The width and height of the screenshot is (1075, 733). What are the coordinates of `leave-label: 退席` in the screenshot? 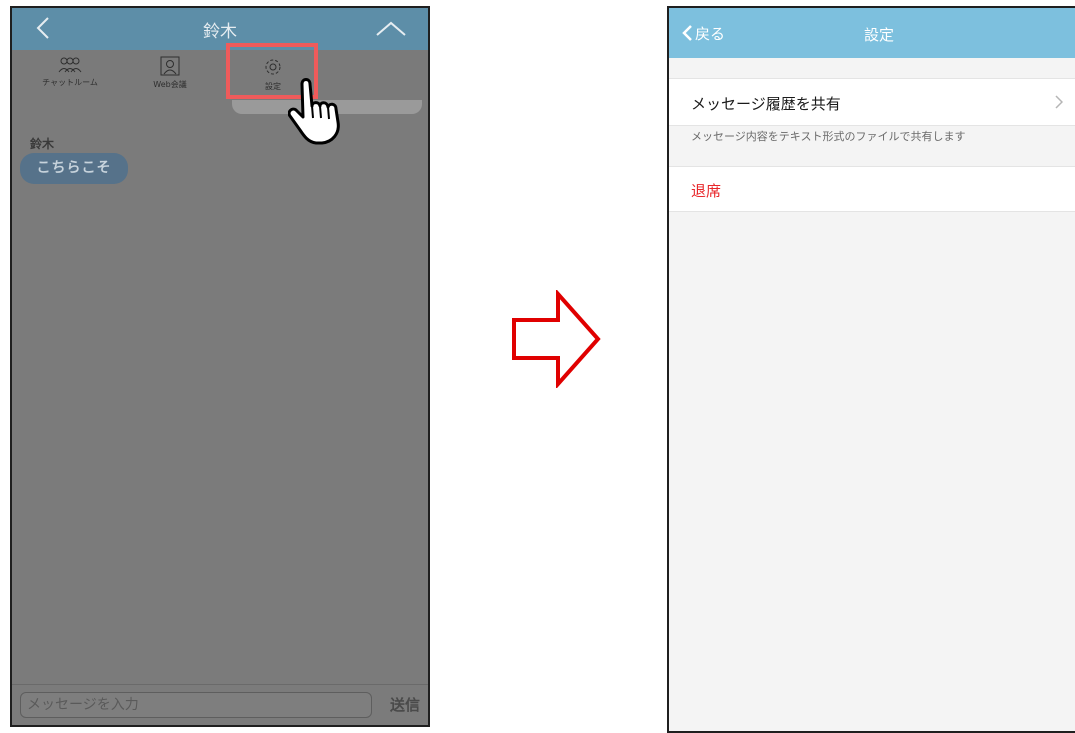 It's located at (706, 191).